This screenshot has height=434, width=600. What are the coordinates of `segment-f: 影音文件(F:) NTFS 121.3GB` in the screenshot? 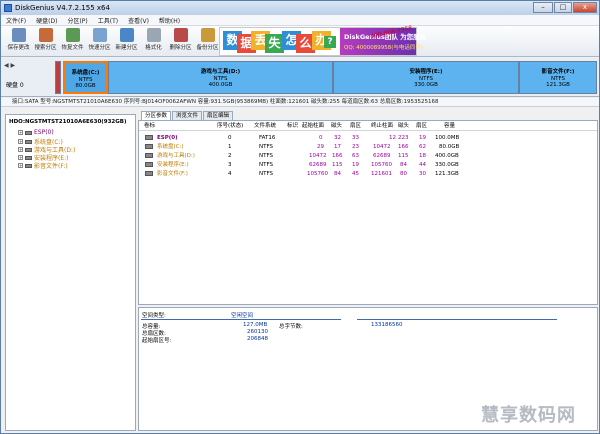 It's located at (558, 77).